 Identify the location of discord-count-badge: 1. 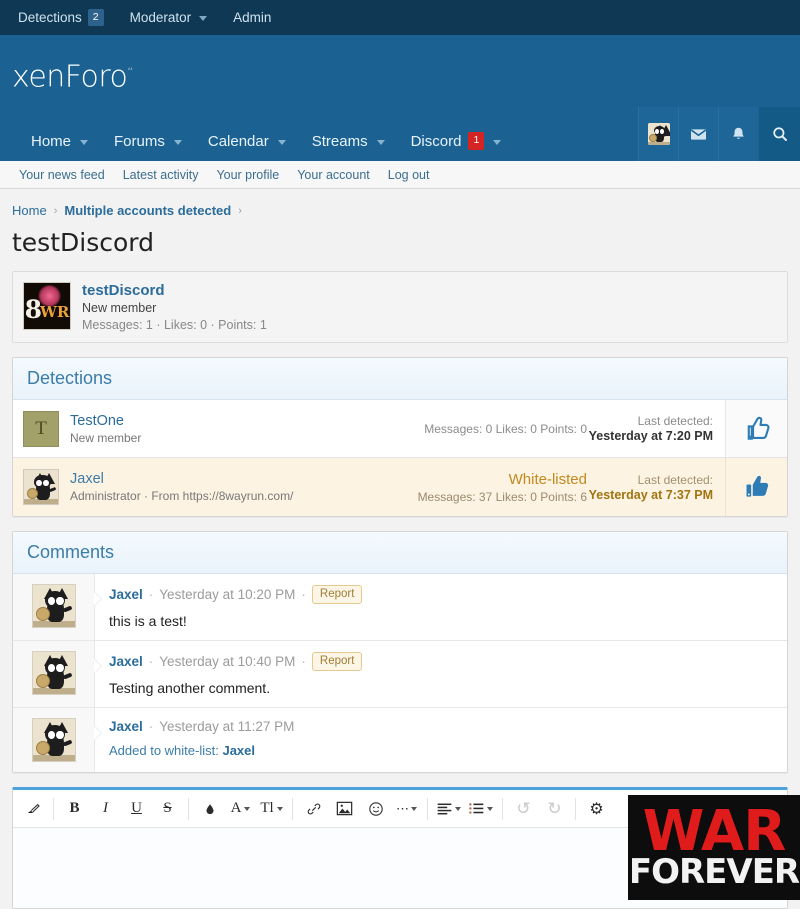
(476, 141).